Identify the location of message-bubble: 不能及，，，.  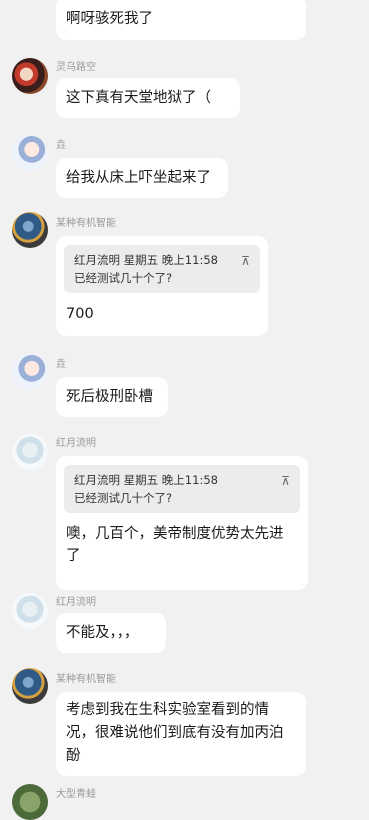
(111, 633).